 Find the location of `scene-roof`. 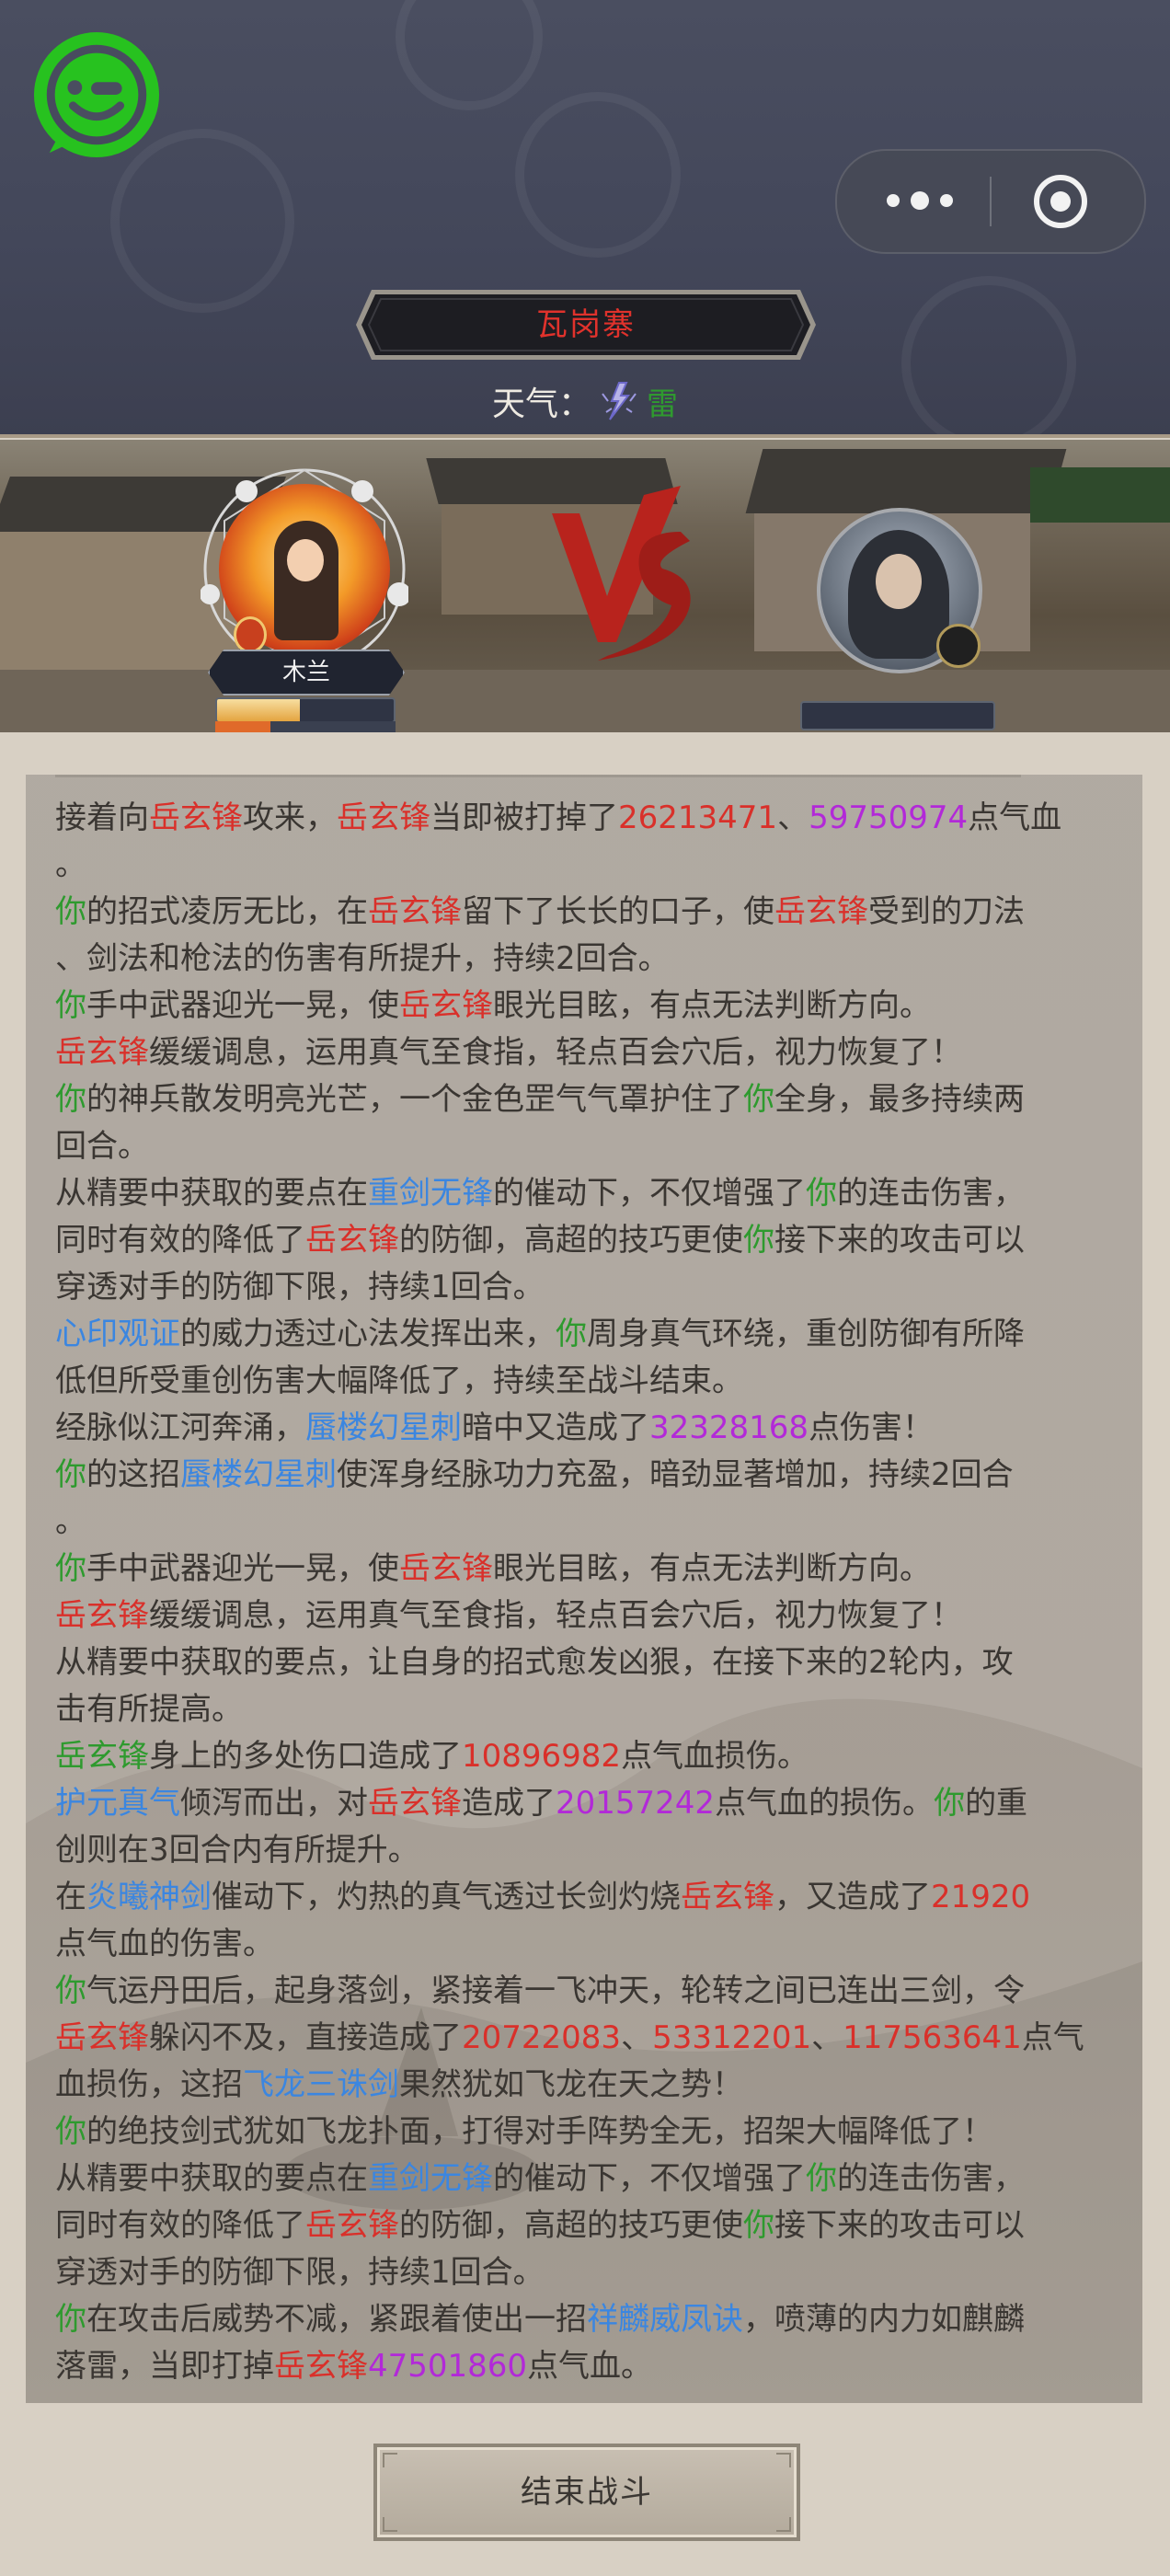

scene-roof is located at coordinates (906, 481).